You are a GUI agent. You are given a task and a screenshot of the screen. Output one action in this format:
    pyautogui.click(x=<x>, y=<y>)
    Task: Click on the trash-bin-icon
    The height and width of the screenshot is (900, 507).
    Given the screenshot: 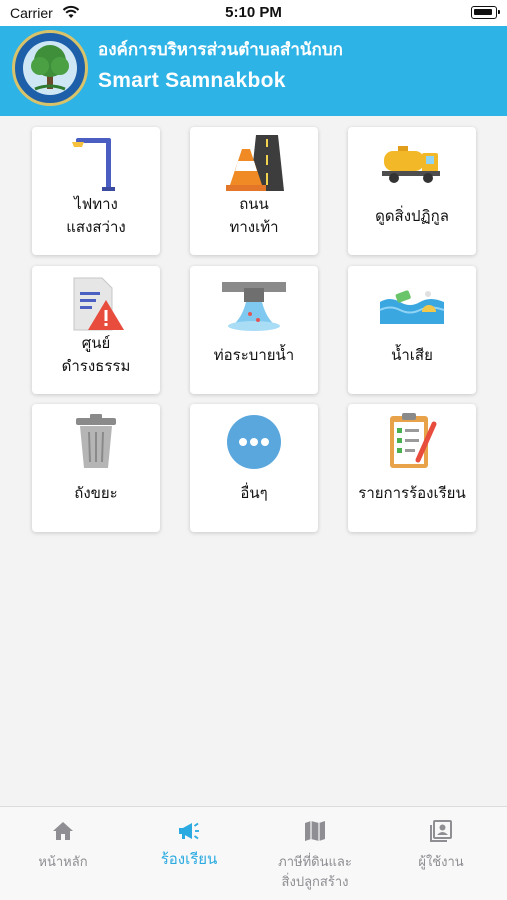 What is the action you would take?
    pyautogui.click(x=96, y=441)
    